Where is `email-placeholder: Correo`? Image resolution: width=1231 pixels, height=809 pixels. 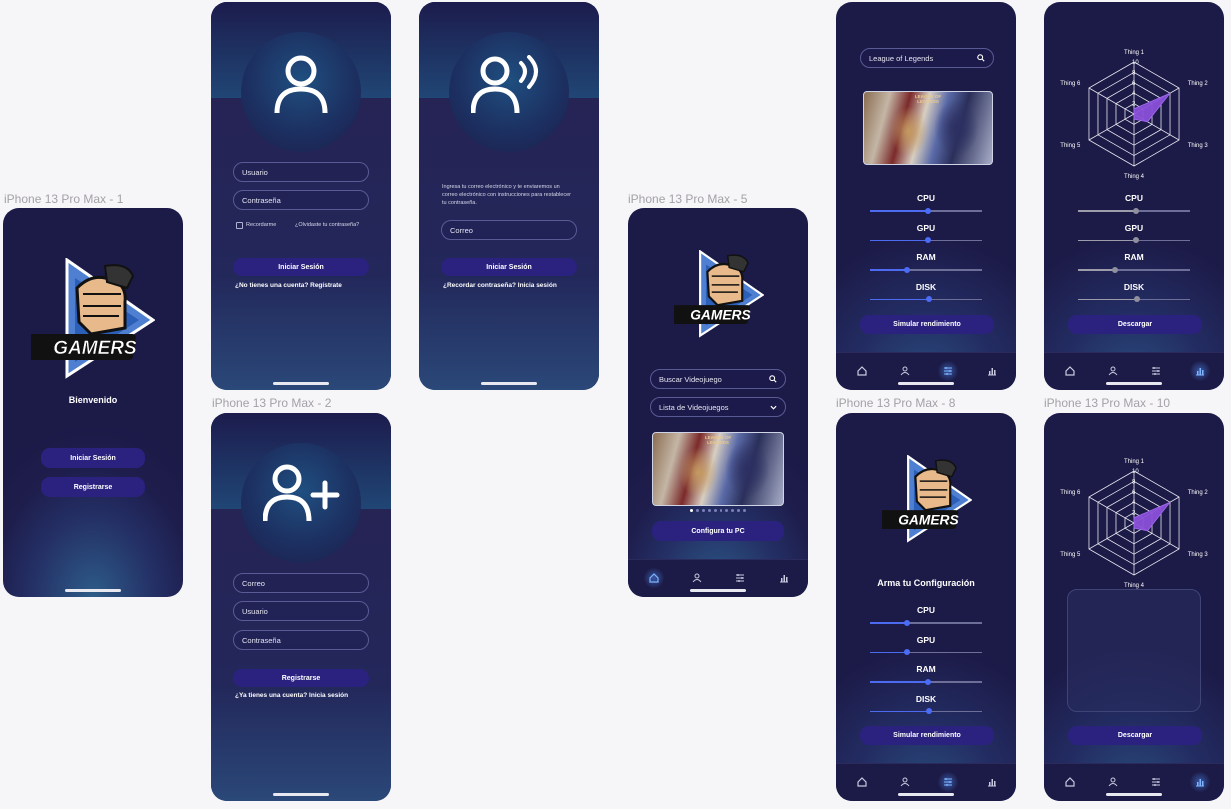 email-placeholder: Correo is located at coordinates (253, 583).